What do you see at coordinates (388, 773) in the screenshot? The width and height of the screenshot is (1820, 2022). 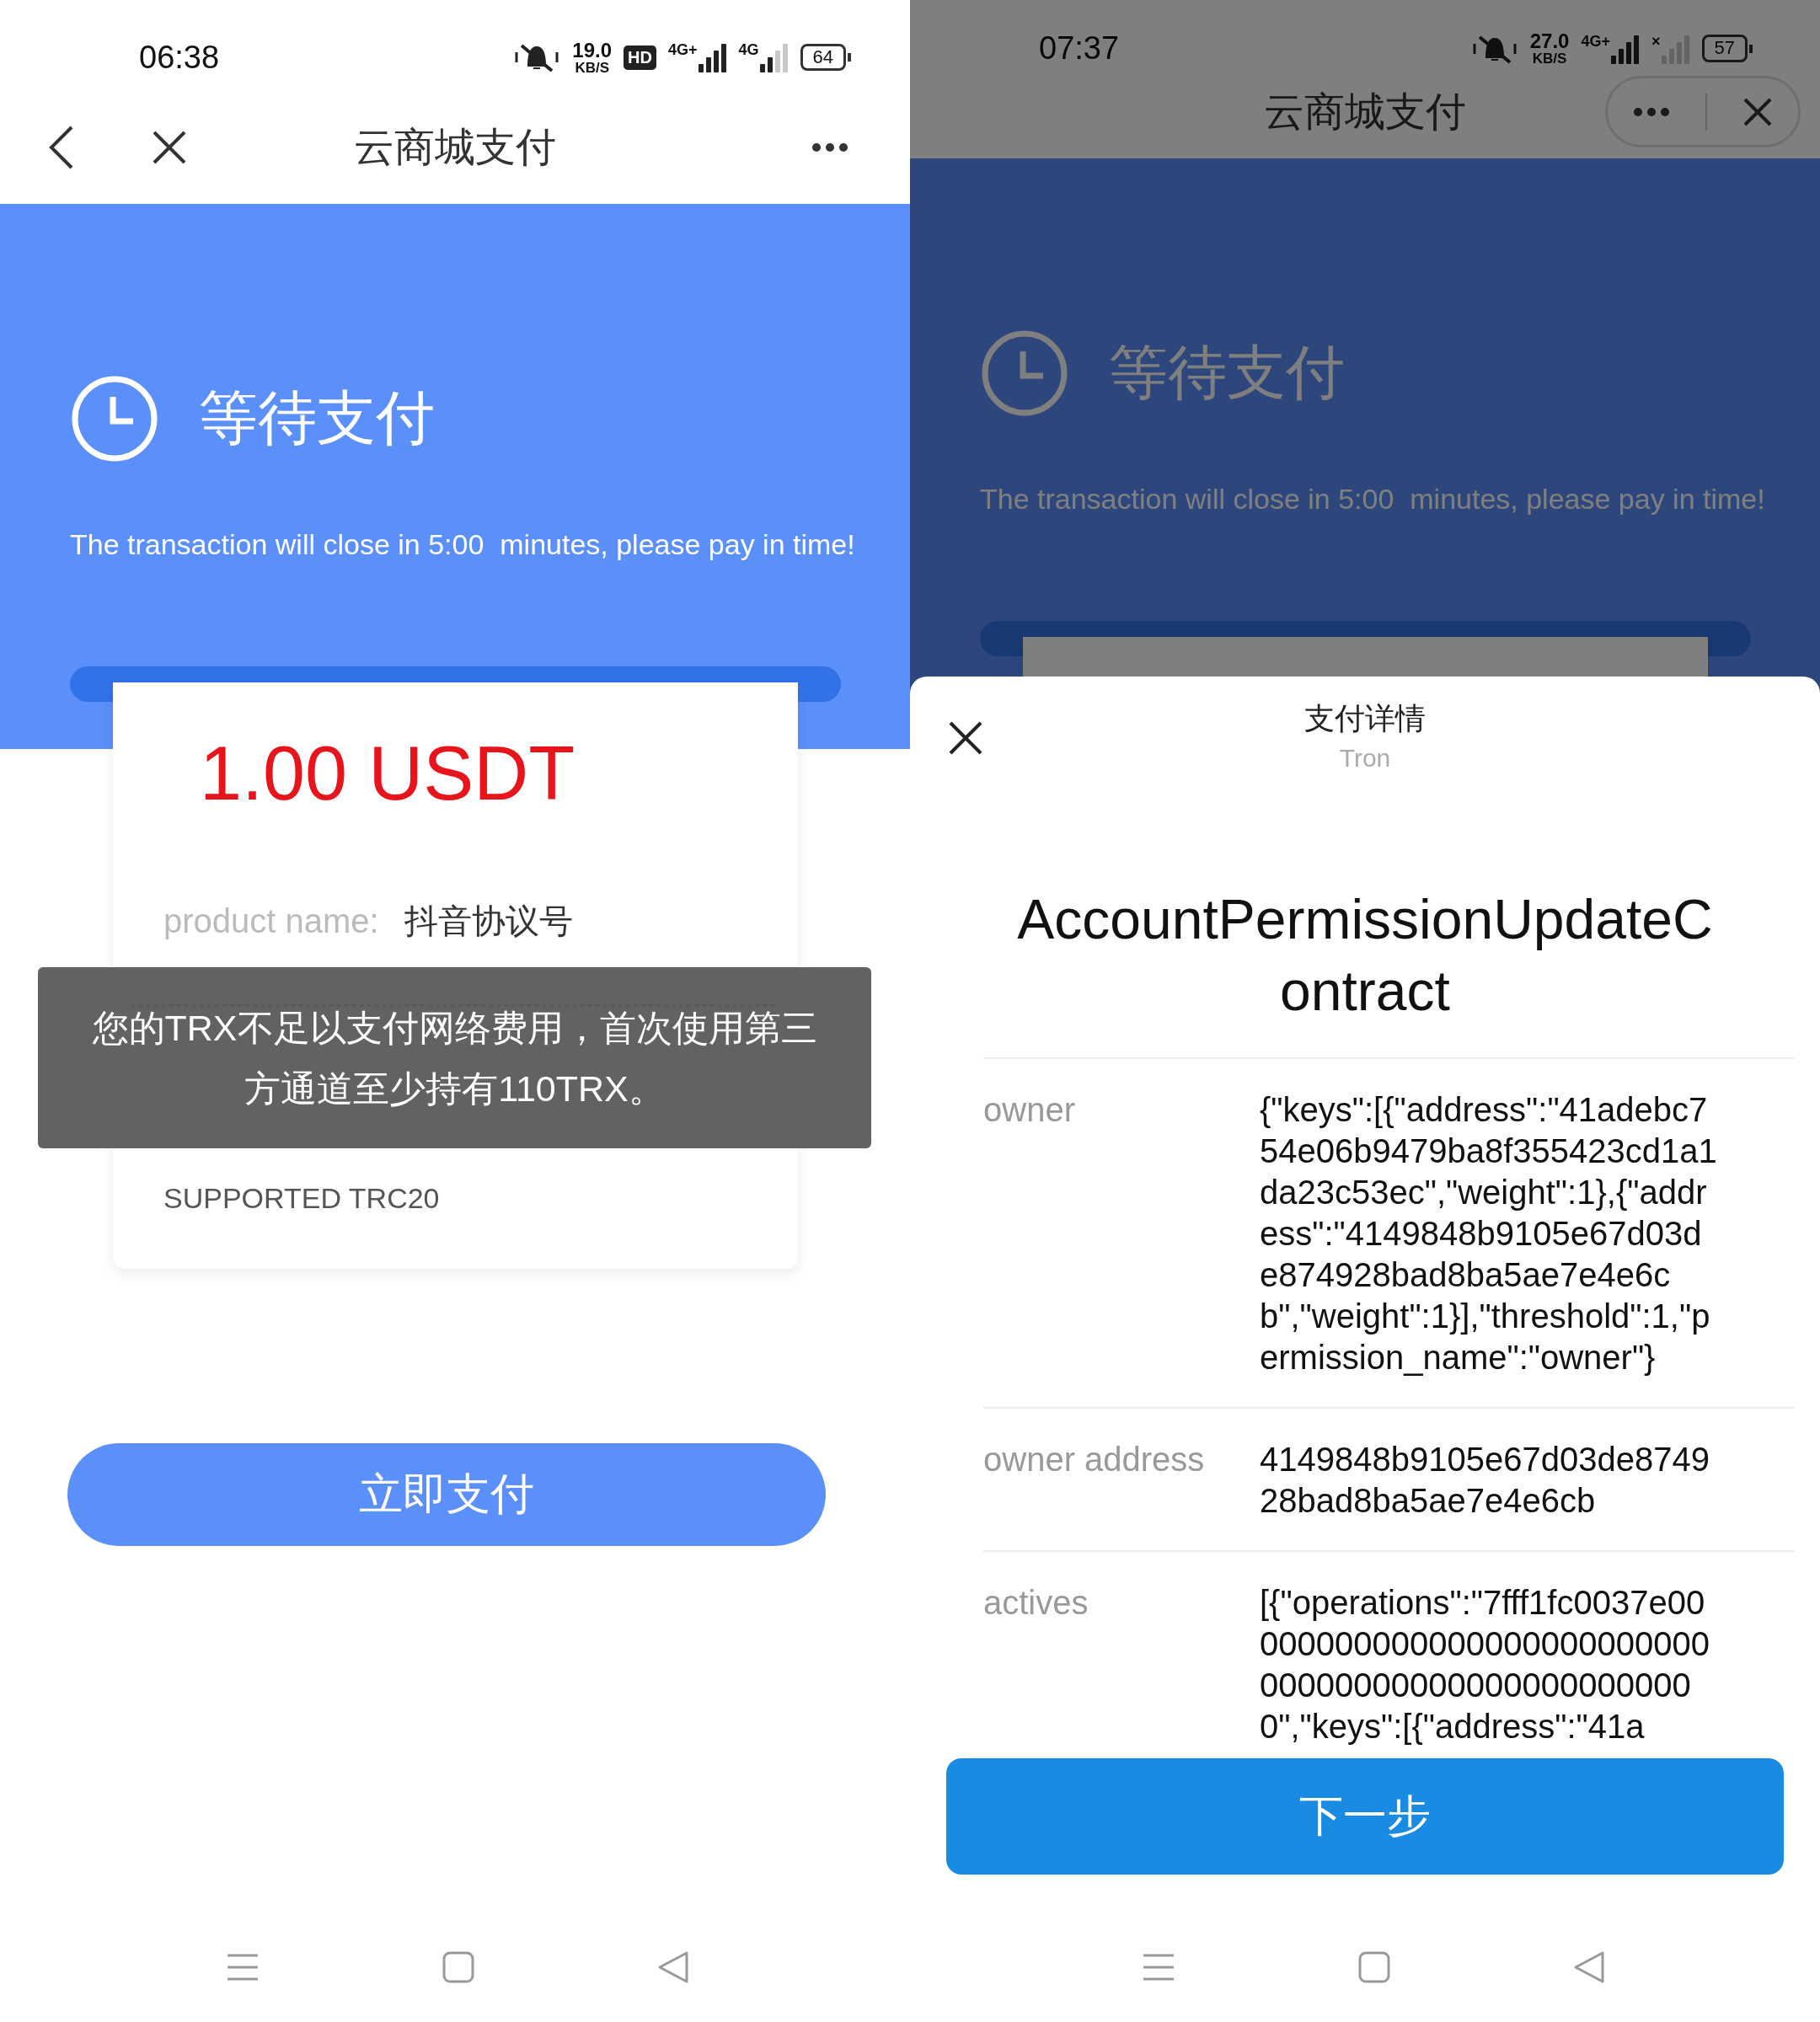 I see `amount: 1.00 USDT` at bounding box center [388, 773].